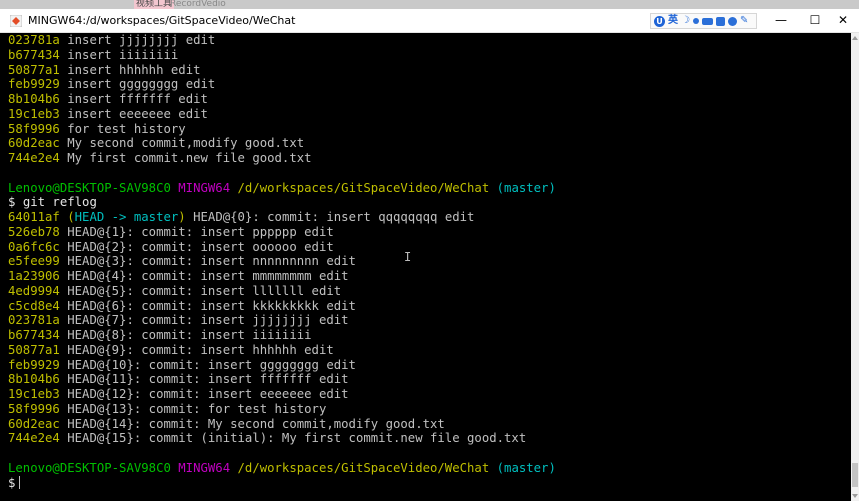  I want to click on commit-hash: 0a6fc6c, so click(34, 246).